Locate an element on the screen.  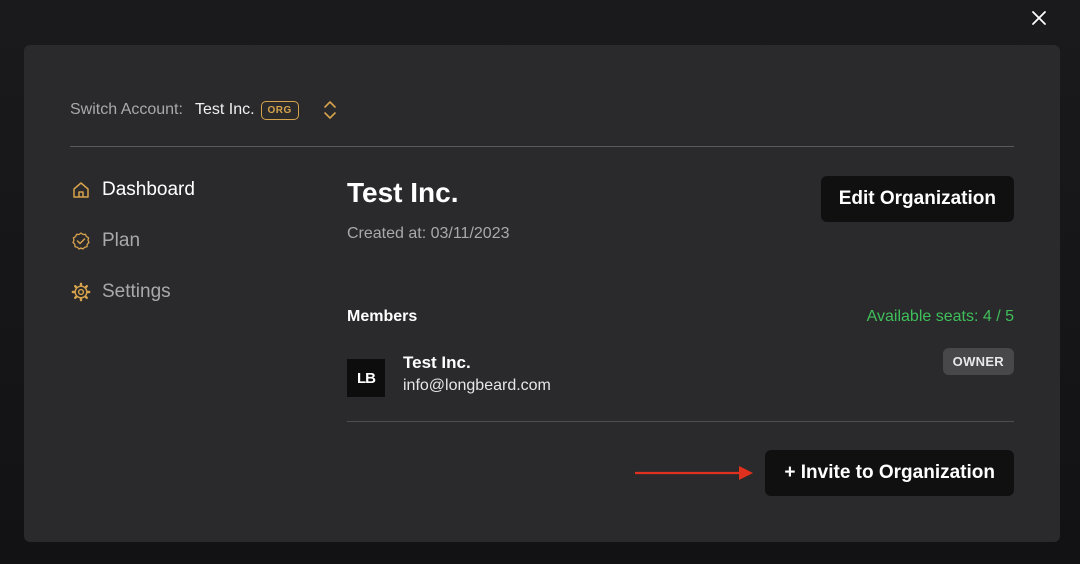
account-switcher: Switch Account: Test Inc. ORG is located at coordinates (203, 110).